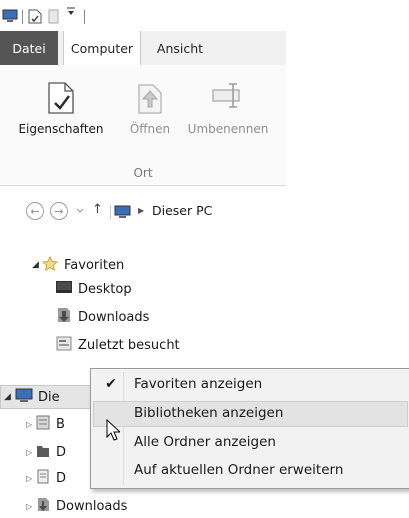 This screenshot has height=518, width=409. I want to click on back-arrow-icon: ←, so click(35, 211).